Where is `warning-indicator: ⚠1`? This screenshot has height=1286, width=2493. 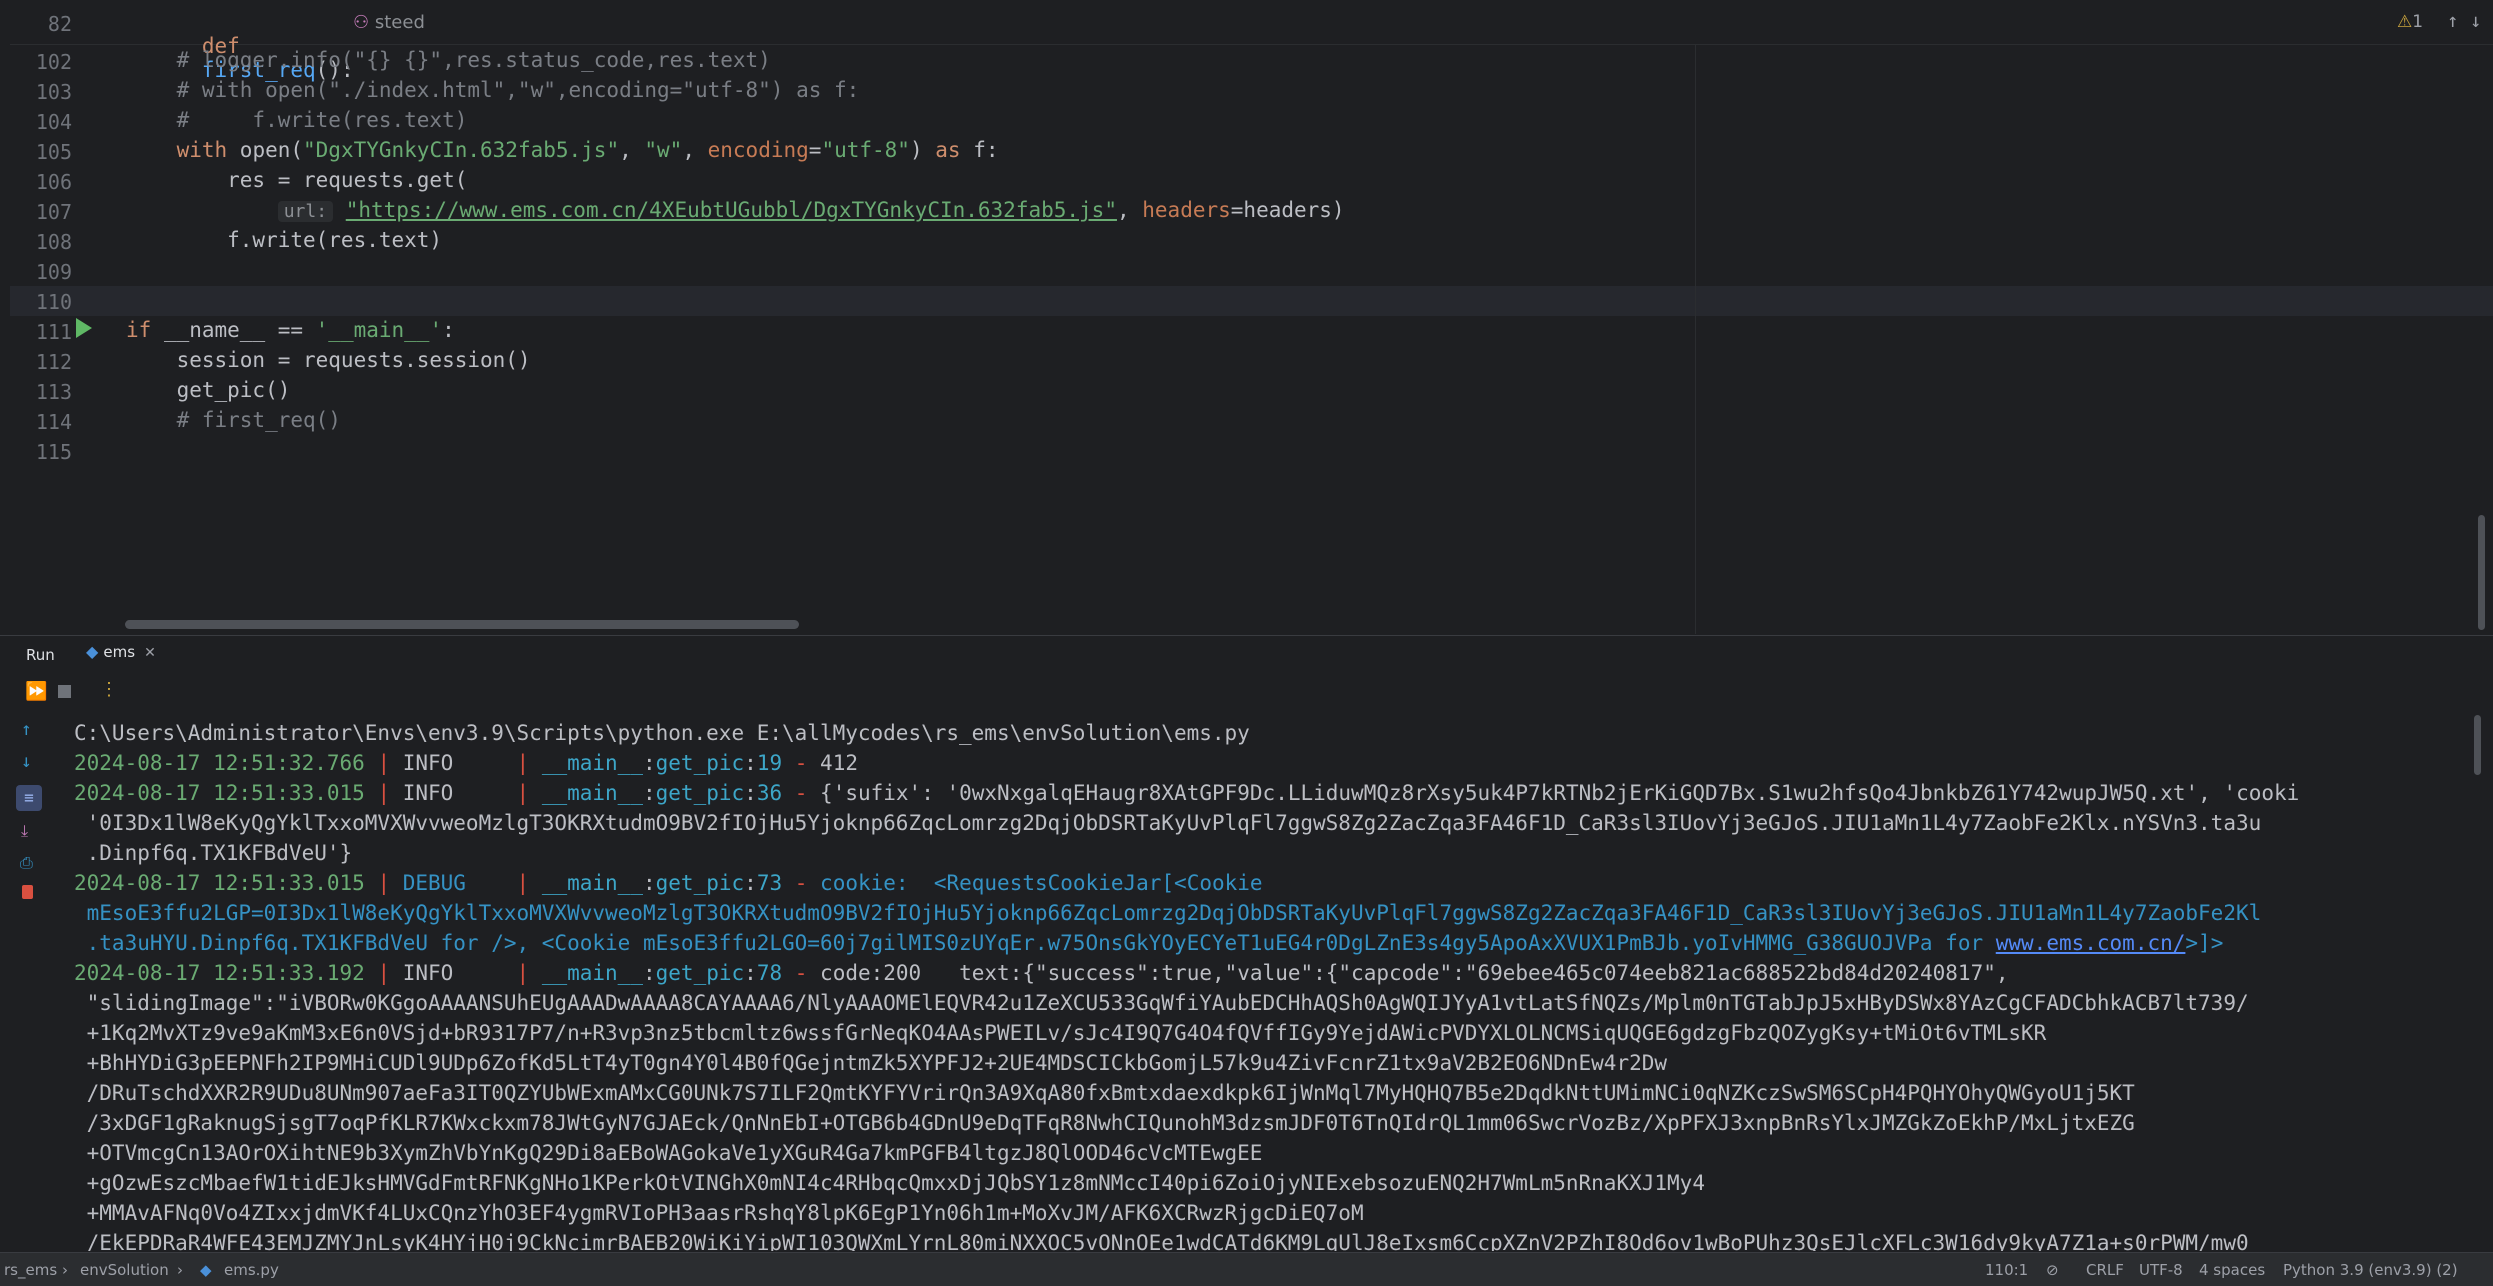
warning-indicator: ⚠1 is located at coordinates (2410, 22).